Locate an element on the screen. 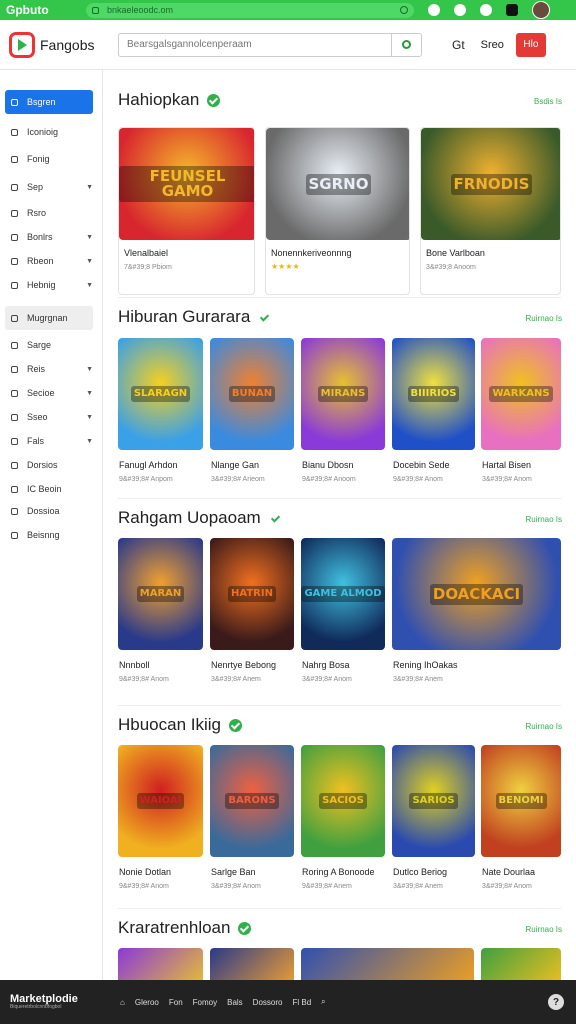 This screenshot has height=1024, width=576. game-card: MARAN Nnnboll 9&#39;8# Anom is located at coordinates (160, 611).